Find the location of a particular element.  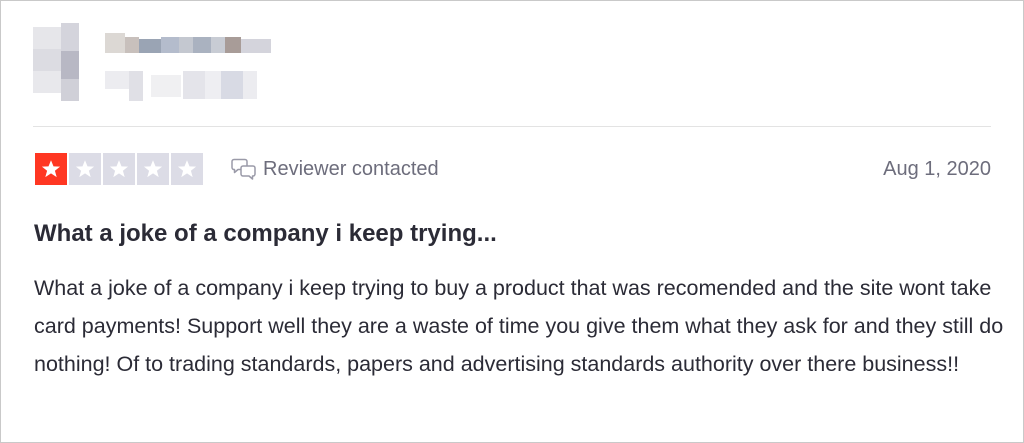

header-divider is located at coordinates (512, 126).